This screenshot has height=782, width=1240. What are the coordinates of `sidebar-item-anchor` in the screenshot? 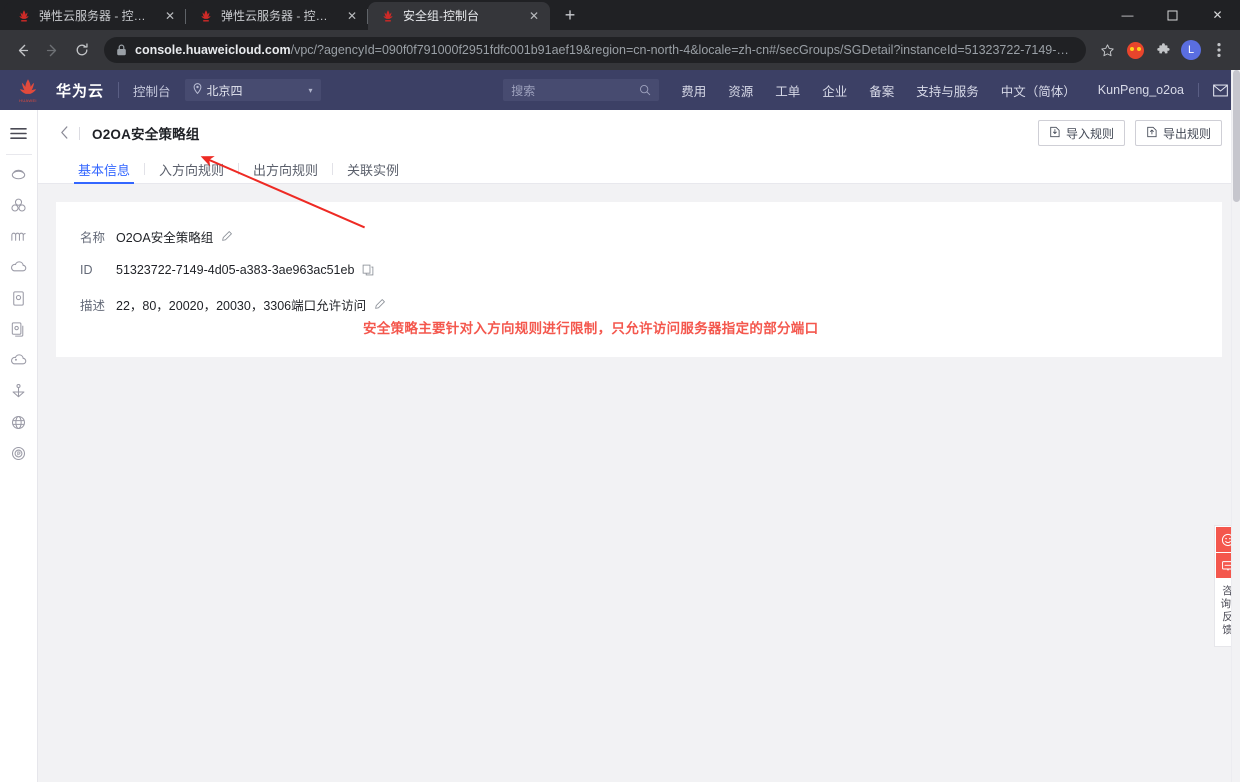 It's located at (19, 391).